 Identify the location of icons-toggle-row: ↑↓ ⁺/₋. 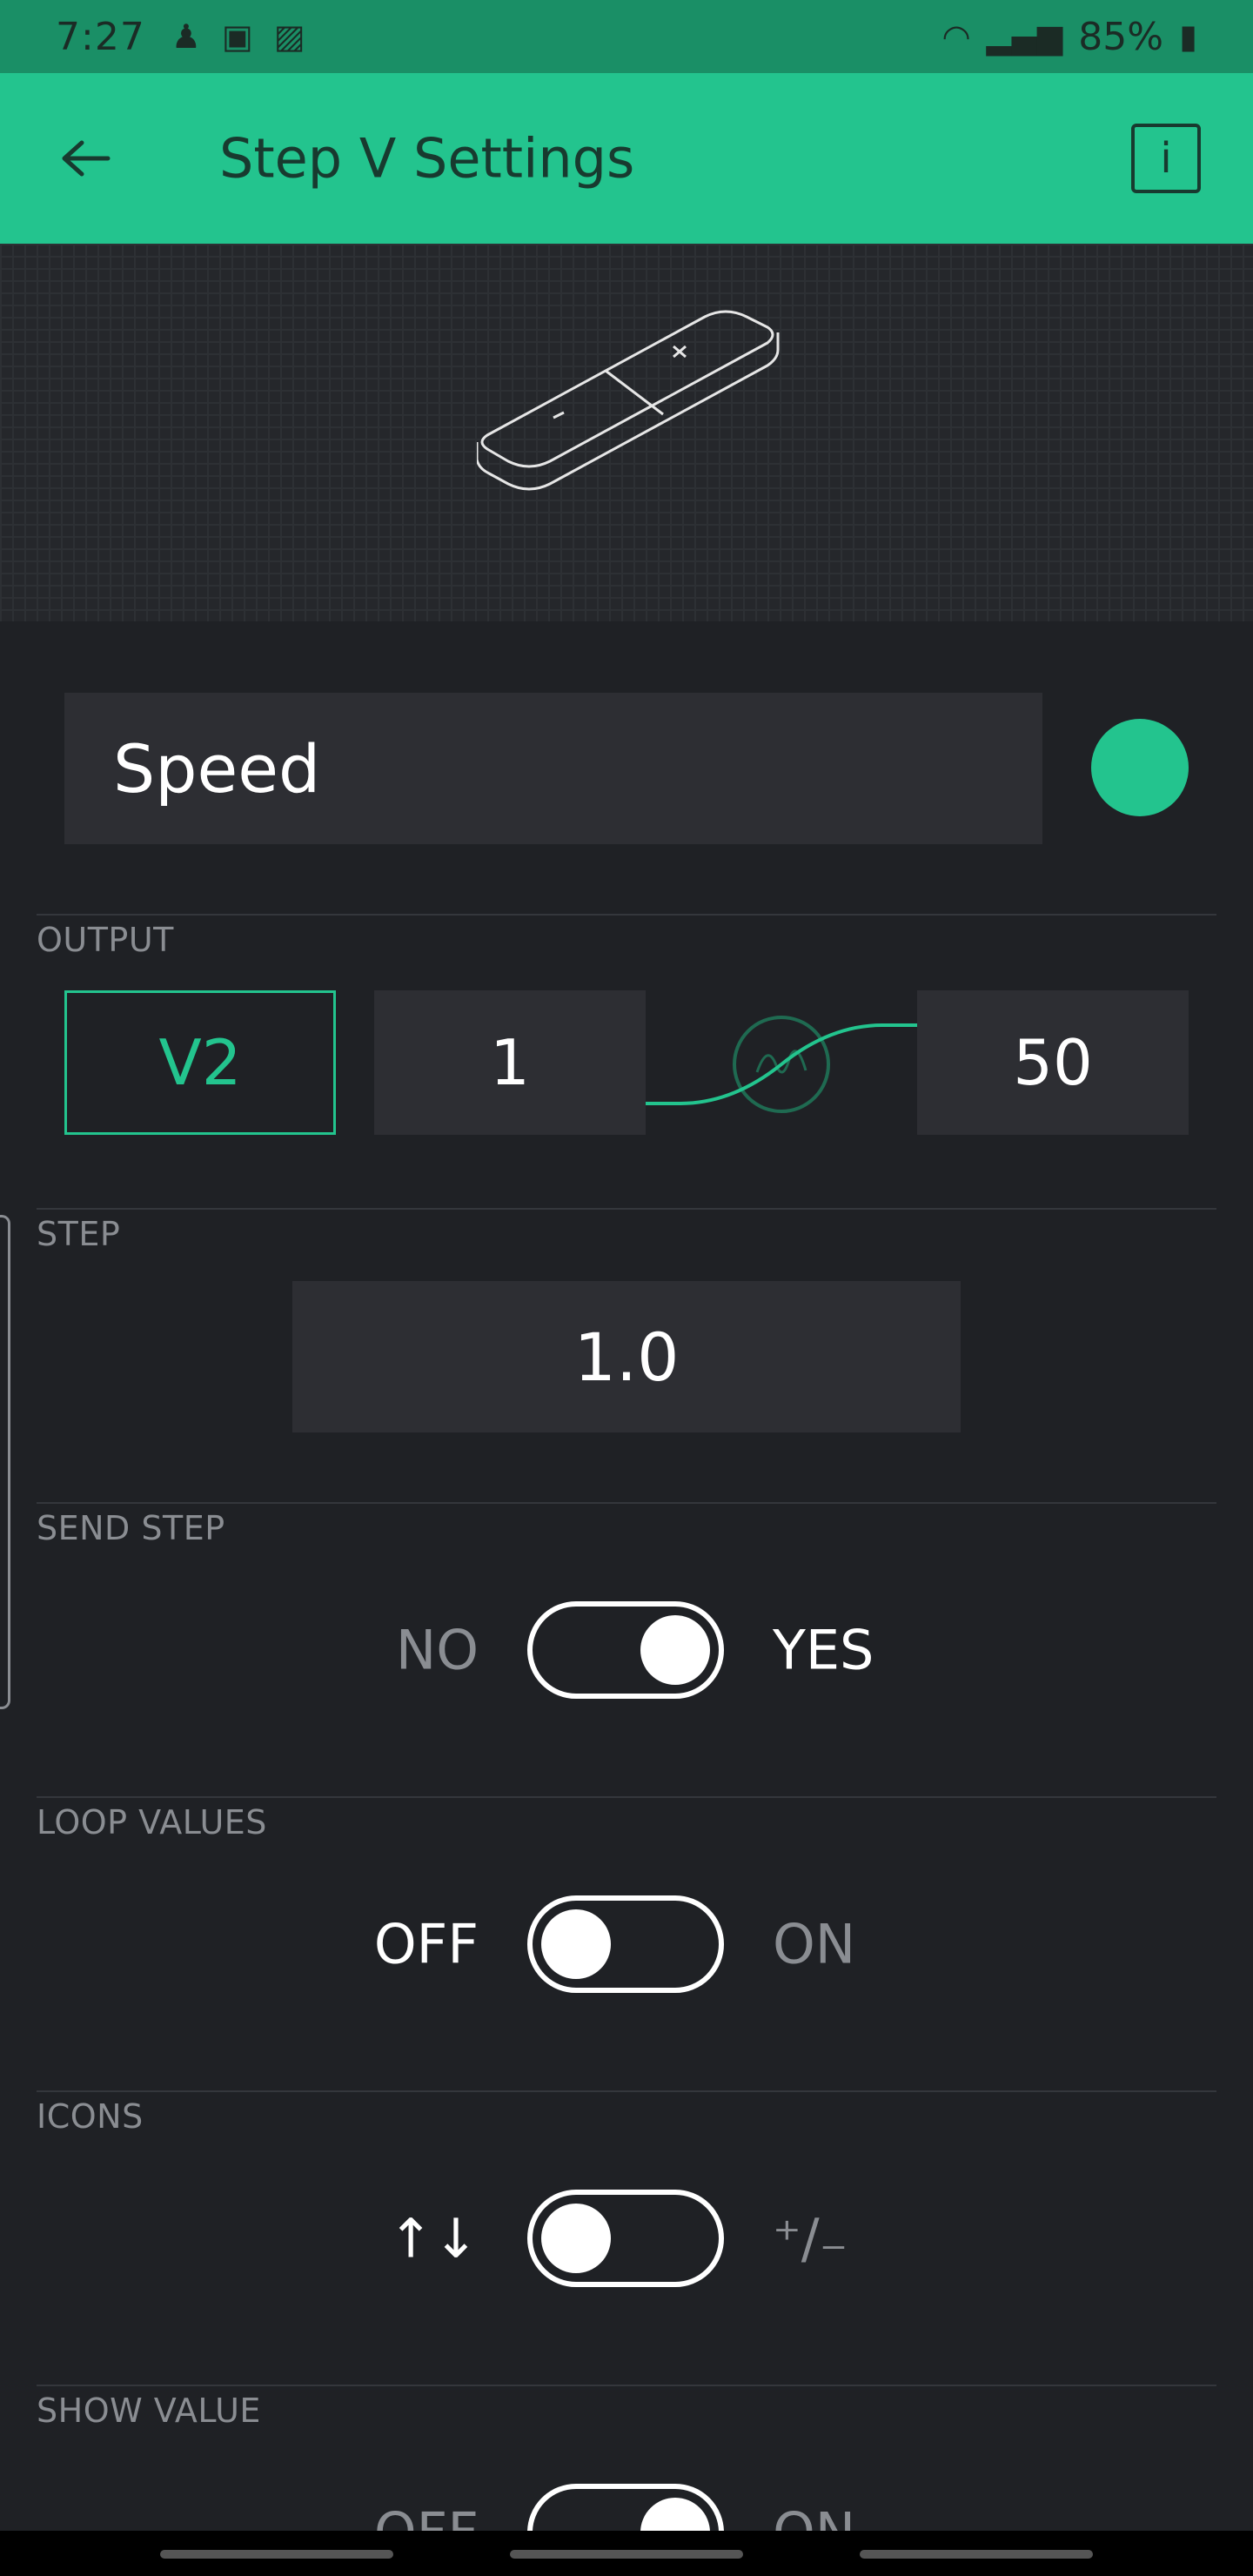
(626, 2238).